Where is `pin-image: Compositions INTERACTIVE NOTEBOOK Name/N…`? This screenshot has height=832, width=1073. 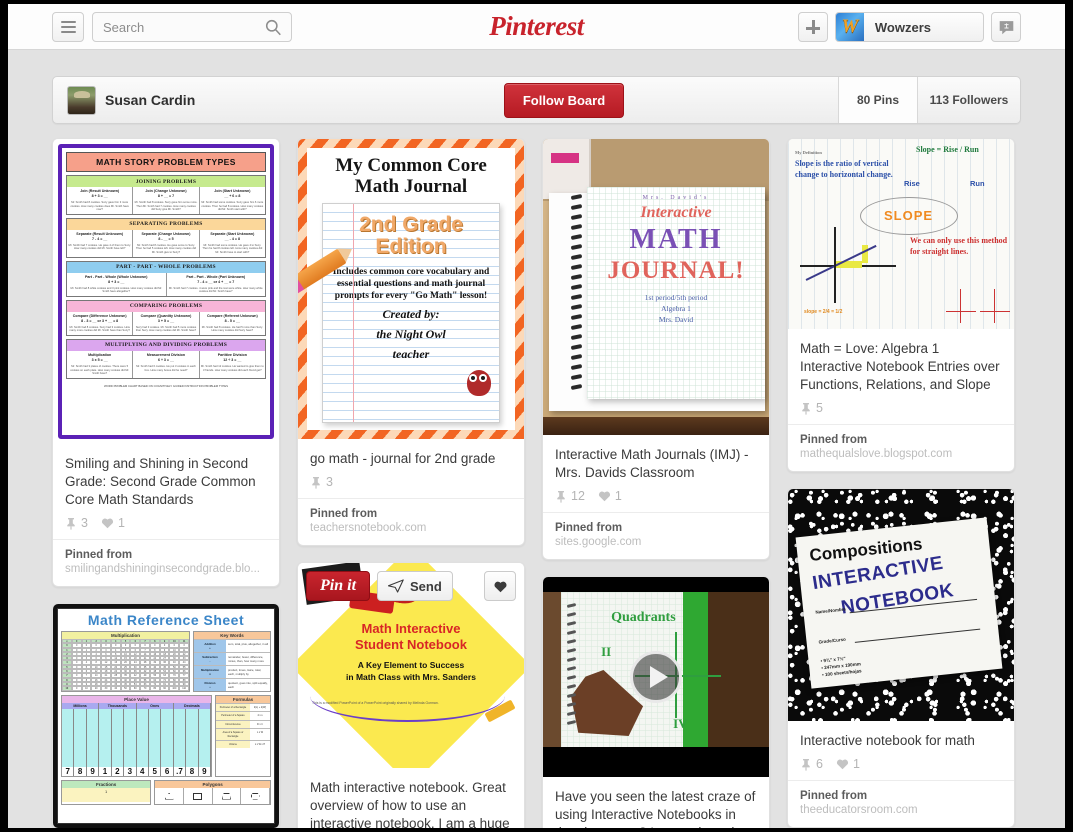 pin-image: Compositions INTERACTIVE NOTEBOOK Name/N… is located at coordinates (901, 605).